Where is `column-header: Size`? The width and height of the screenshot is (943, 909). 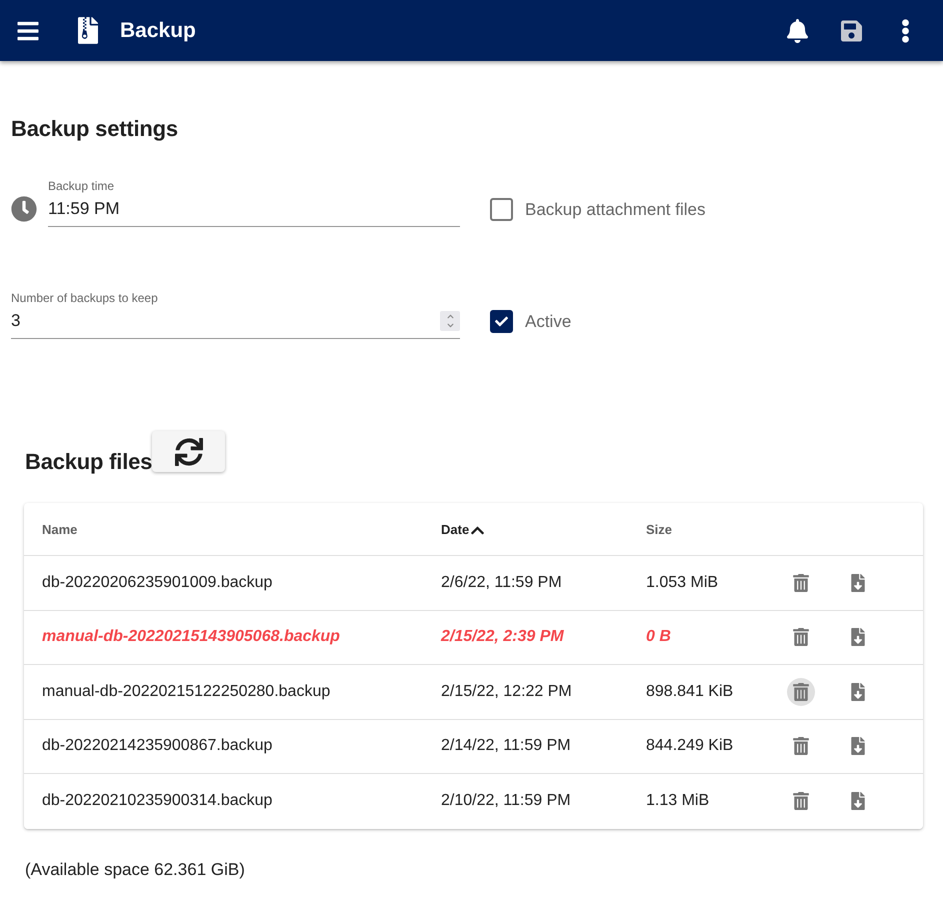
column-header: Size is located at coordinates (659, 529).